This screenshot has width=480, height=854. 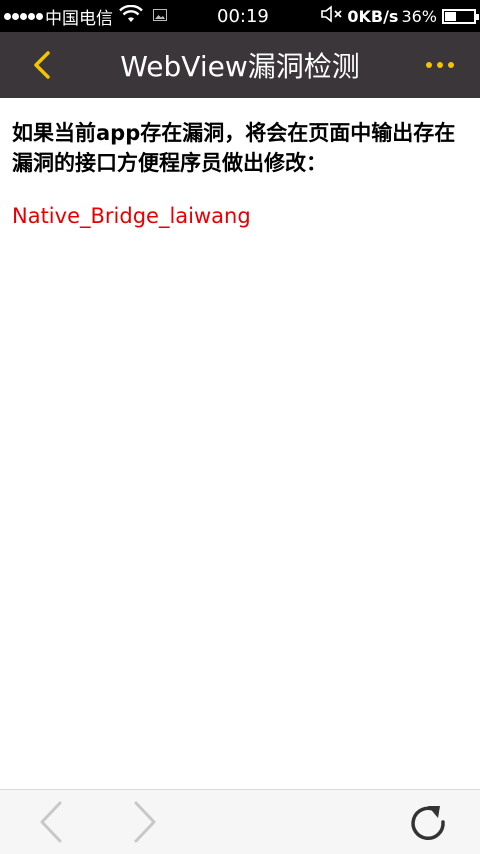 What do you see at coordinates (460, 16) in the screenshot?
I see `battery-icon` at bounding box center [460, 16].